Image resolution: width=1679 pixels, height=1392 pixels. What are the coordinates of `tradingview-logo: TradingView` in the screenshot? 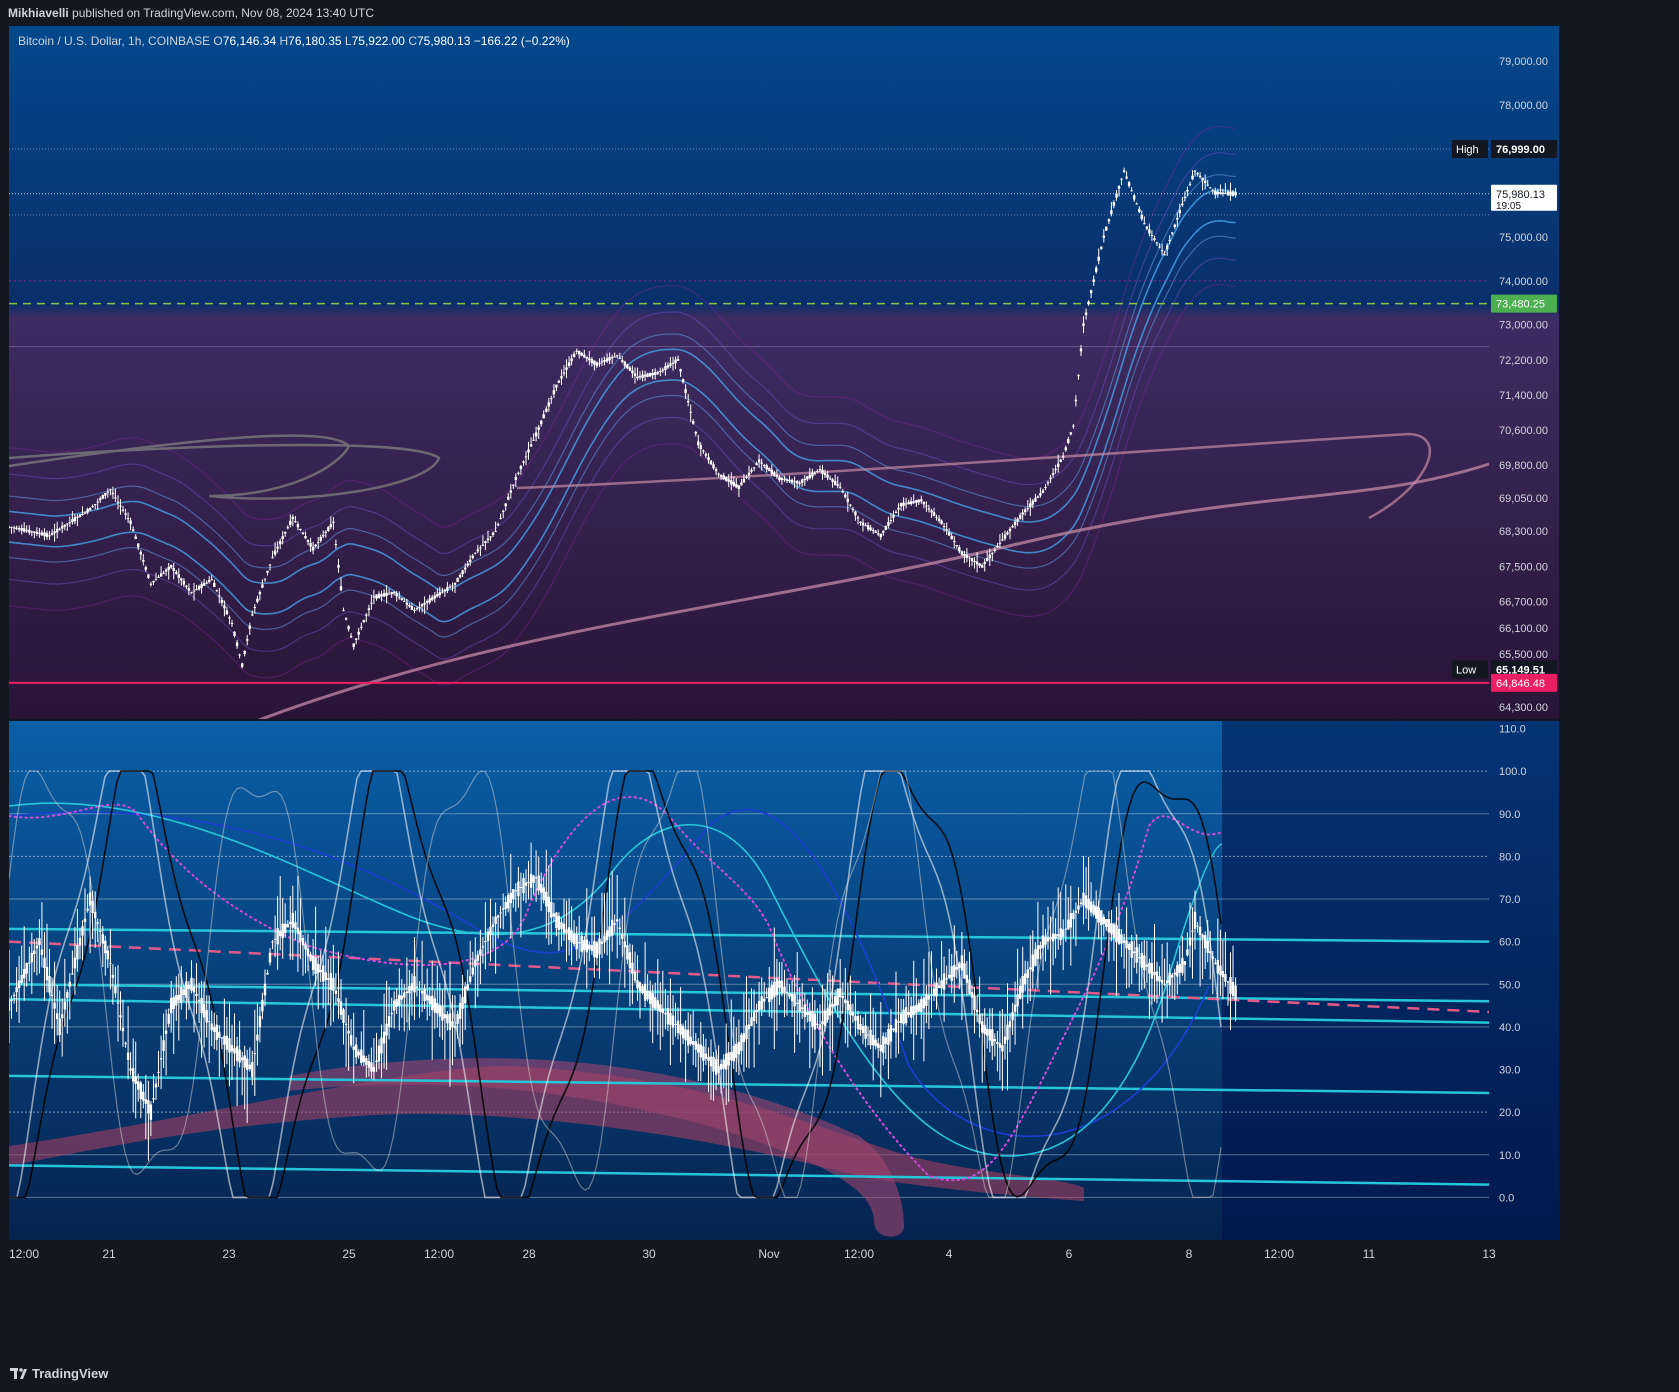 It's located at (59, 1373).